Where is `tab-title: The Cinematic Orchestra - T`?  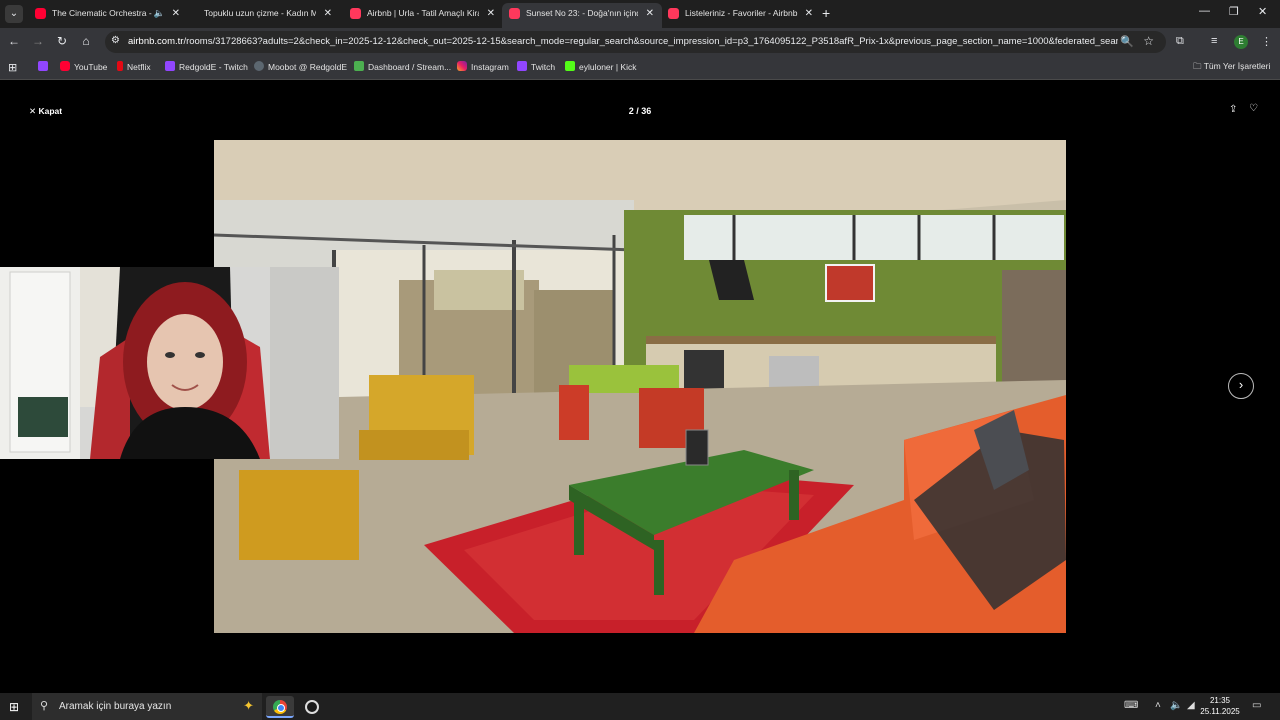
tab-title: The Cinematic Orchestra - T is located at coordinates (102, 13).